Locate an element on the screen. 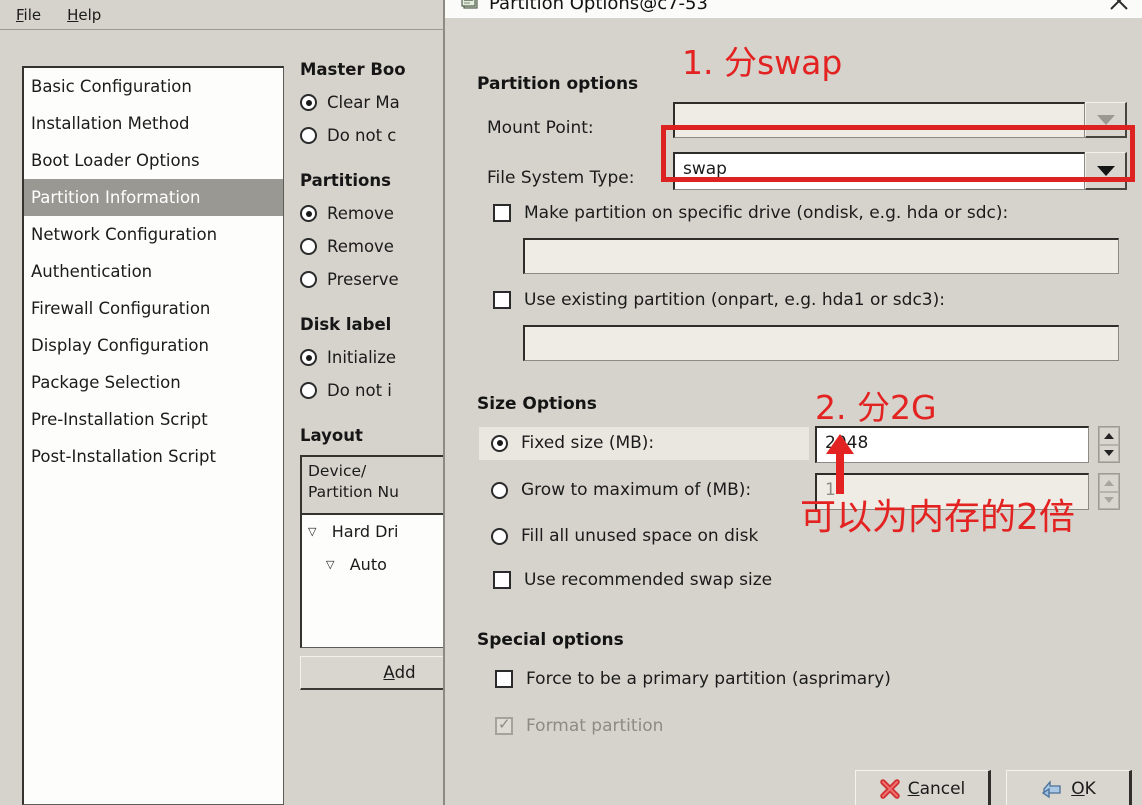  radio-label-initialize: Initialize is located at coordinates (362, 357).